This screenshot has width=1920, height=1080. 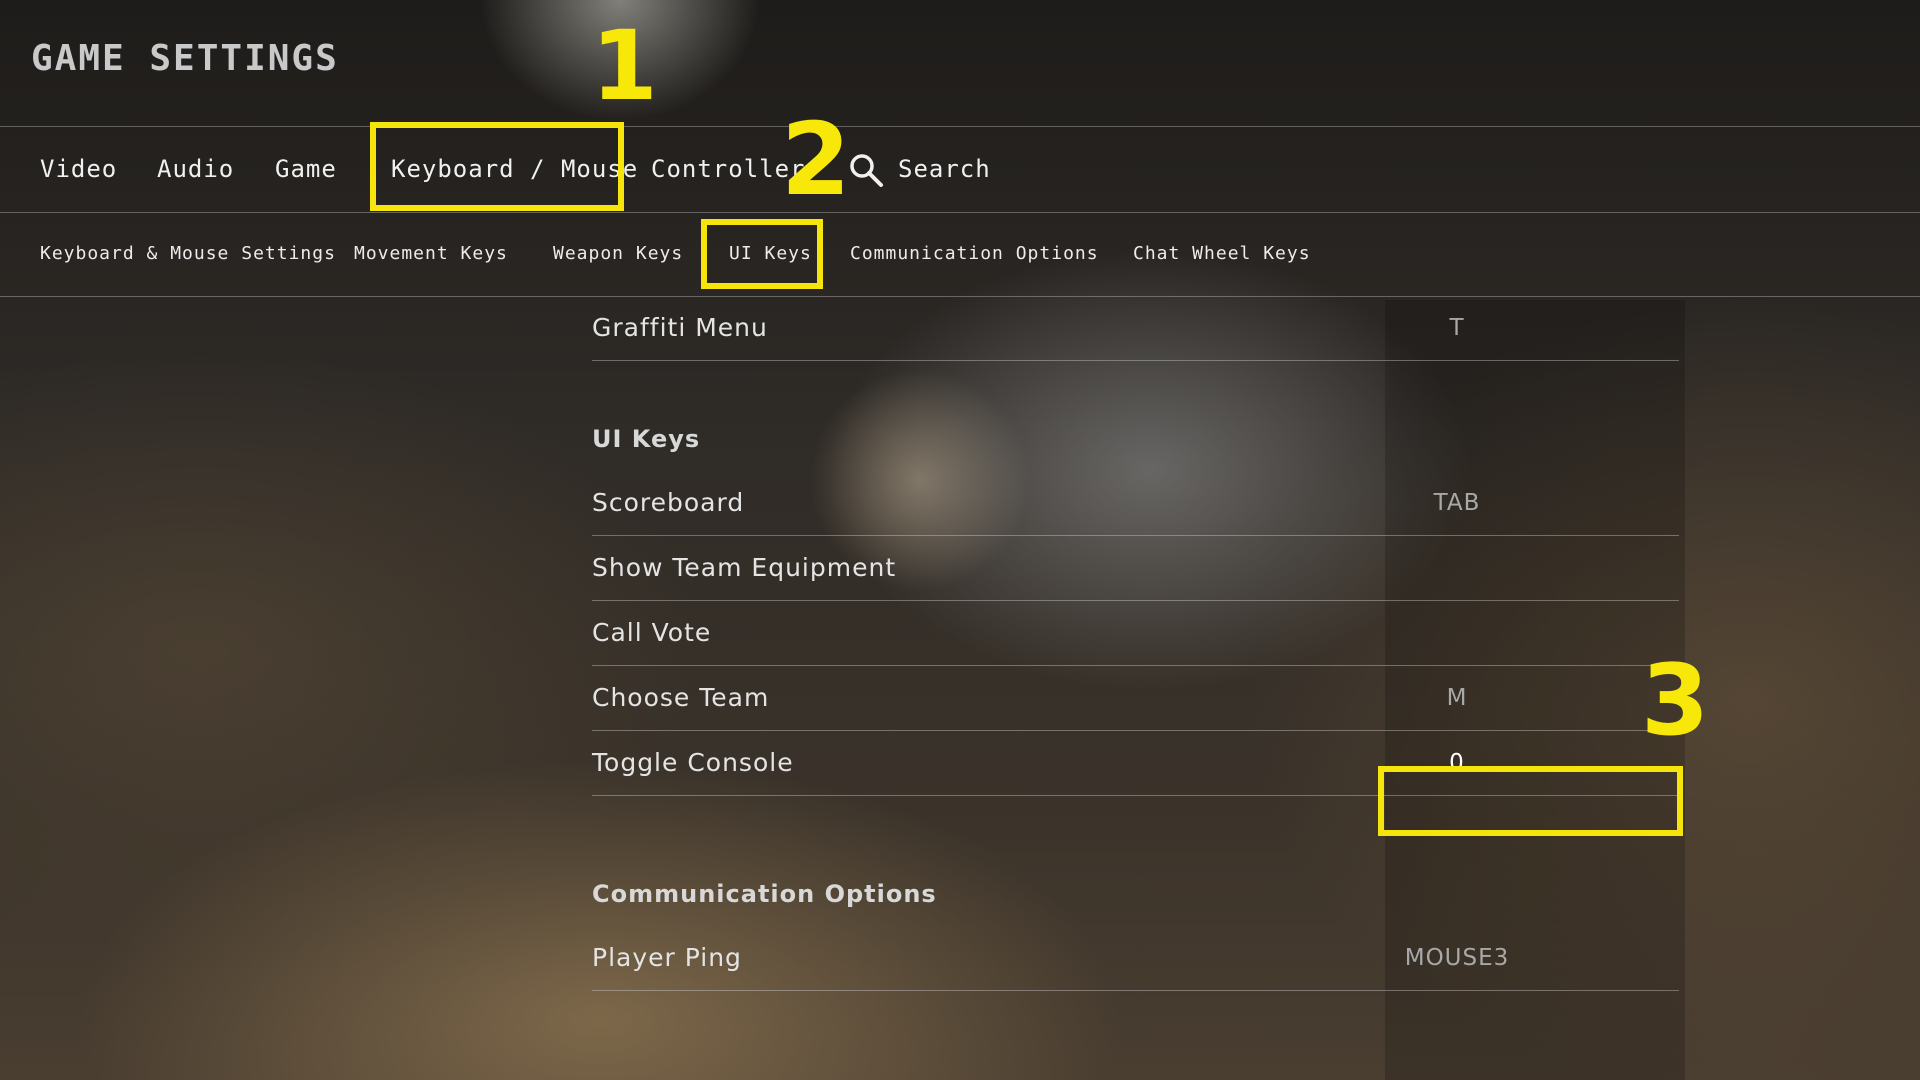 What do you see at coordinates (1135, 503) in the screenshot?
I see `keybind-row-scoreboard: Scoreboard TAB` at bounding box center [1135, 503].